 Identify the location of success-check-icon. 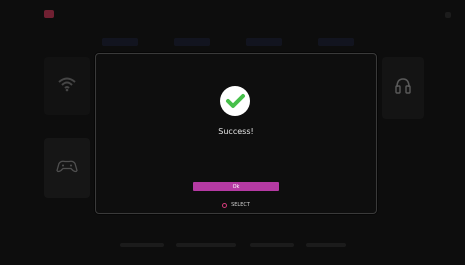
(235, 101).